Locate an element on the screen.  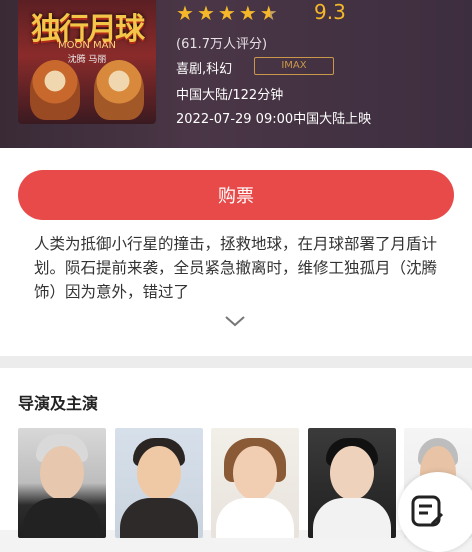
country-duration: 中国大陆/122分钟 is located at coordinates (230, 95).